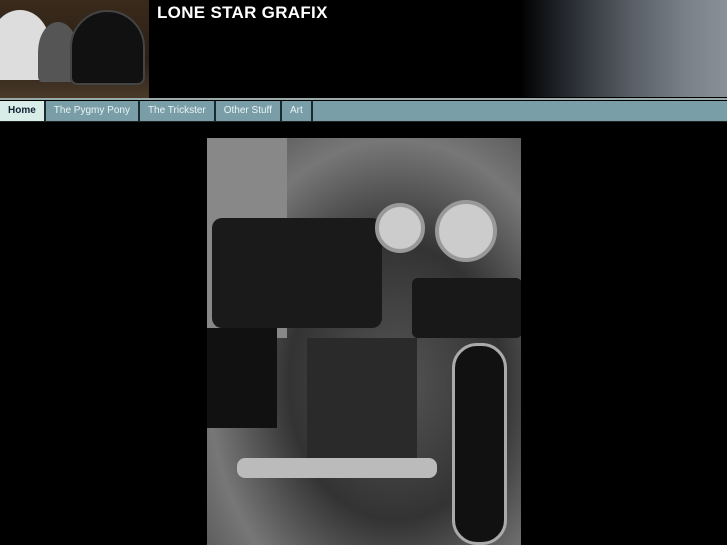 Image resolution: width=727 pixels, height=545 pixels. What do you see at coordinates (623, 48) in the screenshot?
I see `header-gradient` at bounding box center [623, 48].